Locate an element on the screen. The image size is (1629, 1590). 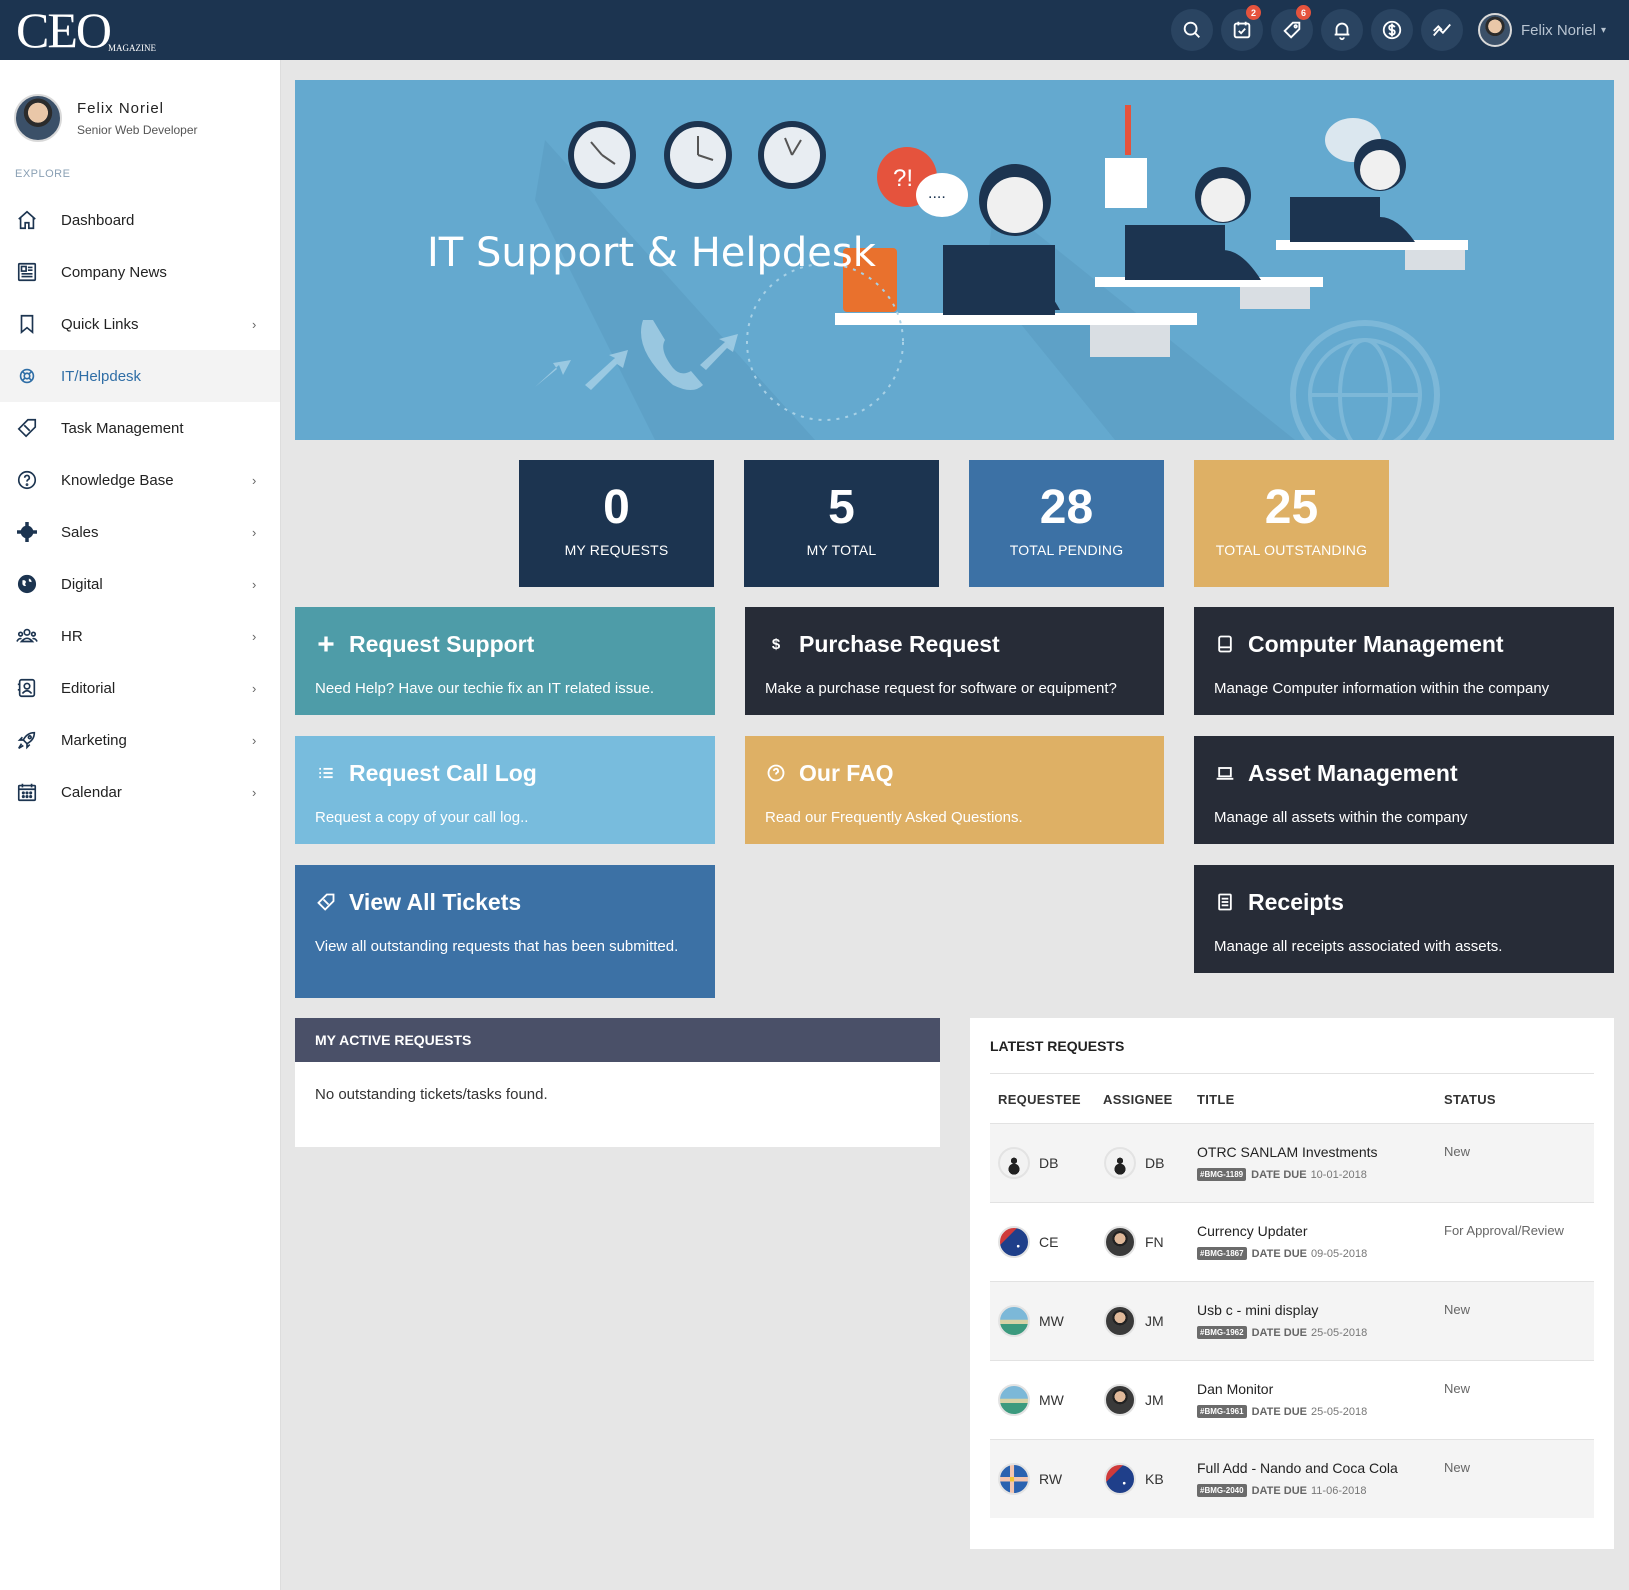
request-title: Currency Updater is located at coordinates (1252, 1231).